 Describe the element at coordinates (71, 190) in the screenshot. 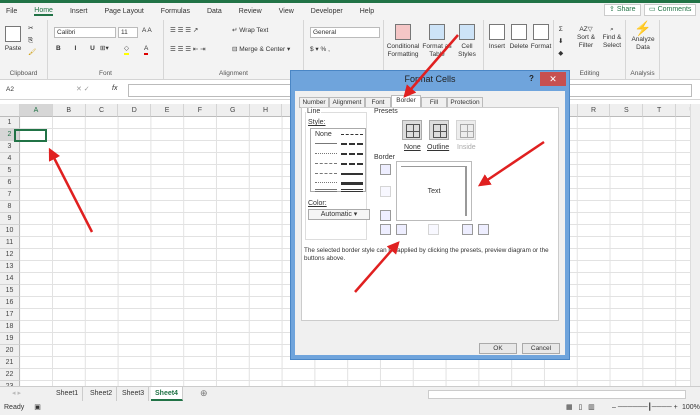

I see `arrow-to-cell` at that location.